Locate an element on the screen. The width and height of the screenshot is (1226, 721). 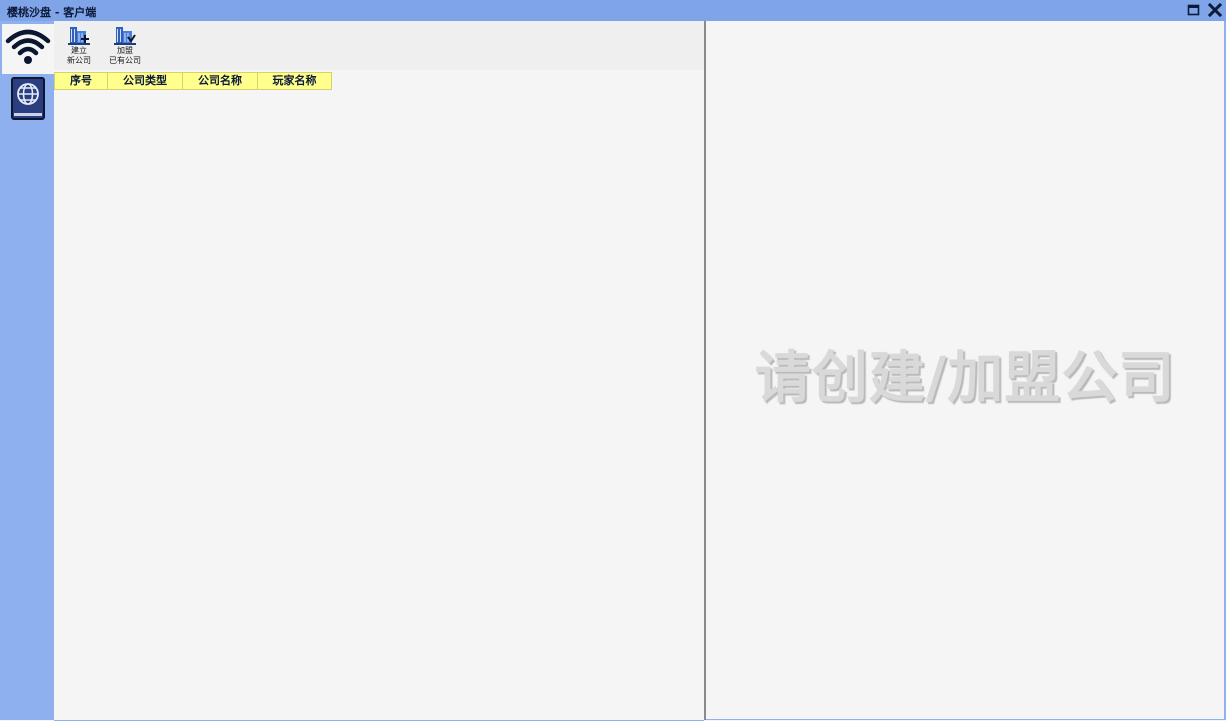
toolbar: 建立 新公司 加盟 已有公司 is located at coordinates (379, 45).